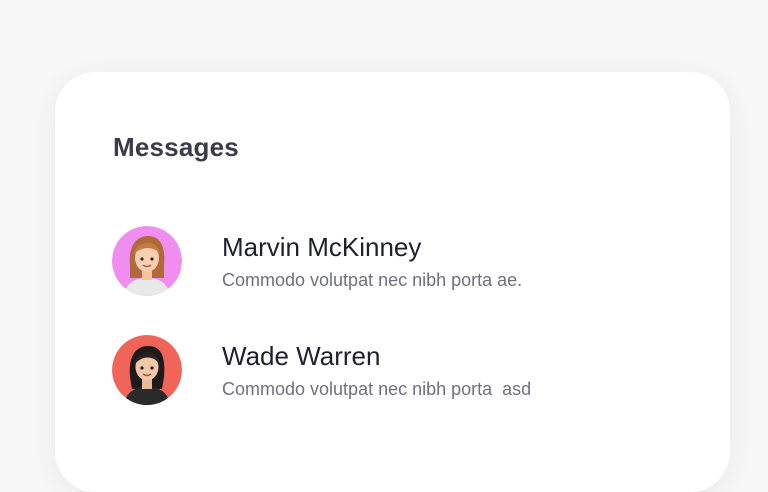 The width and height of the screenshot is (768, 492). Describe the element at coordinates (301, 356) in the screenshot. I see `sender-name: Wade Warren` at that location.